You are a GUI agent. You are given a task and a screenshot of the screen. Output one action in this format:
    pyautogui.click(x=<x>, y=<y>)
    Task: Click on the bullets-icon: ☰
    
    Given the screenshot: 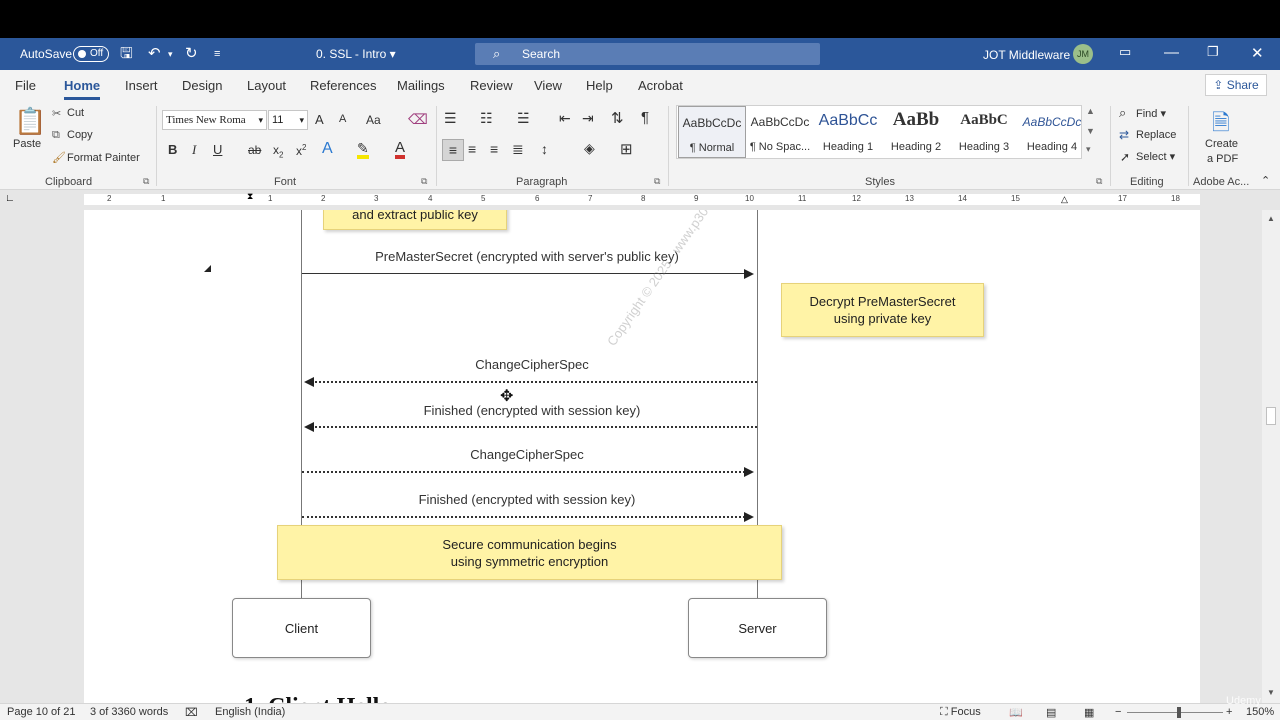 What is the action you would take?
    pyautogui.click(x=450, y=118)
    